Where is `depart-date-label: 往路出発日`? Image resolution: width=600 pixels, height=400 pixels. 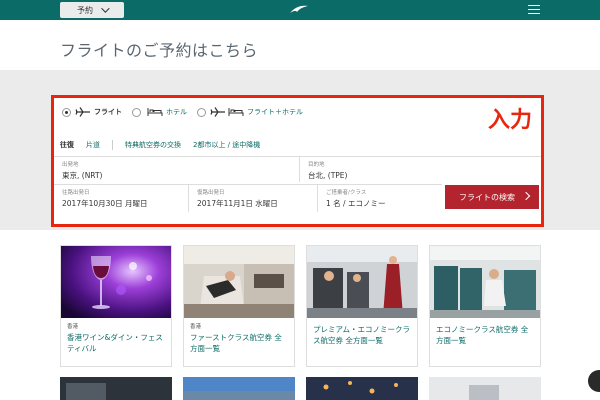
depart-date-label: 往路出発日 is located at coordinates (76, 193).